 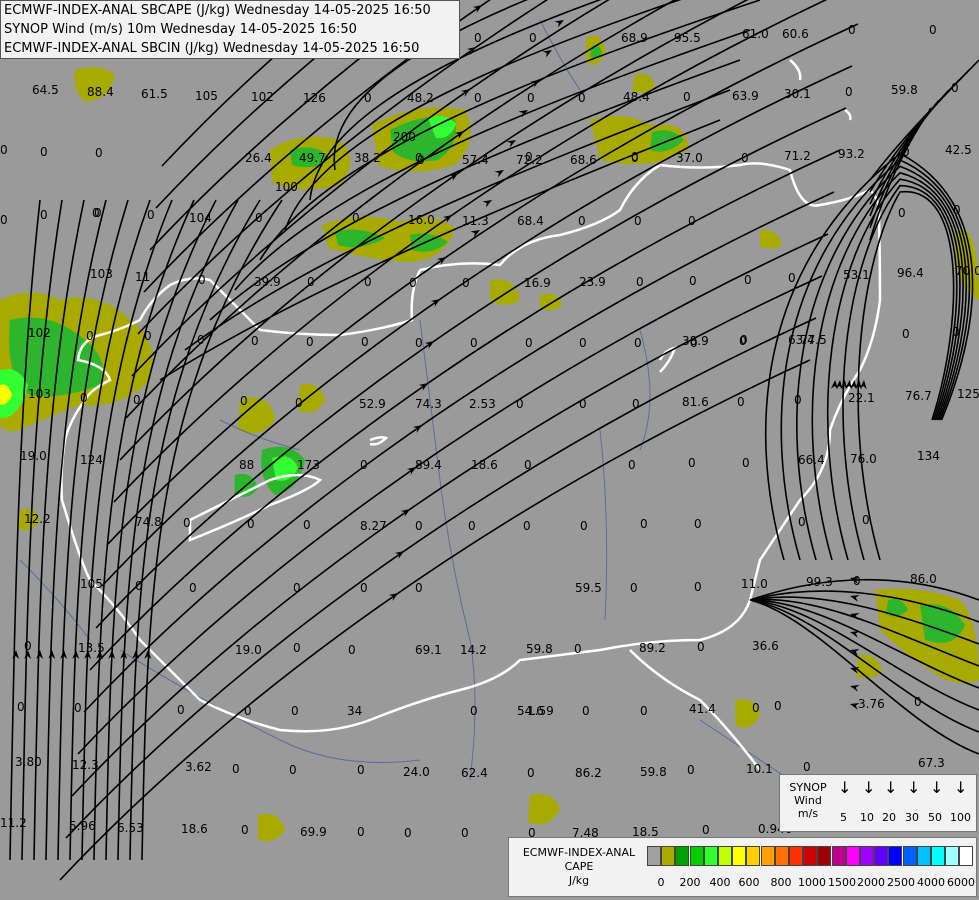 I want to click on value-label: 124, so click(x=91, y=460).